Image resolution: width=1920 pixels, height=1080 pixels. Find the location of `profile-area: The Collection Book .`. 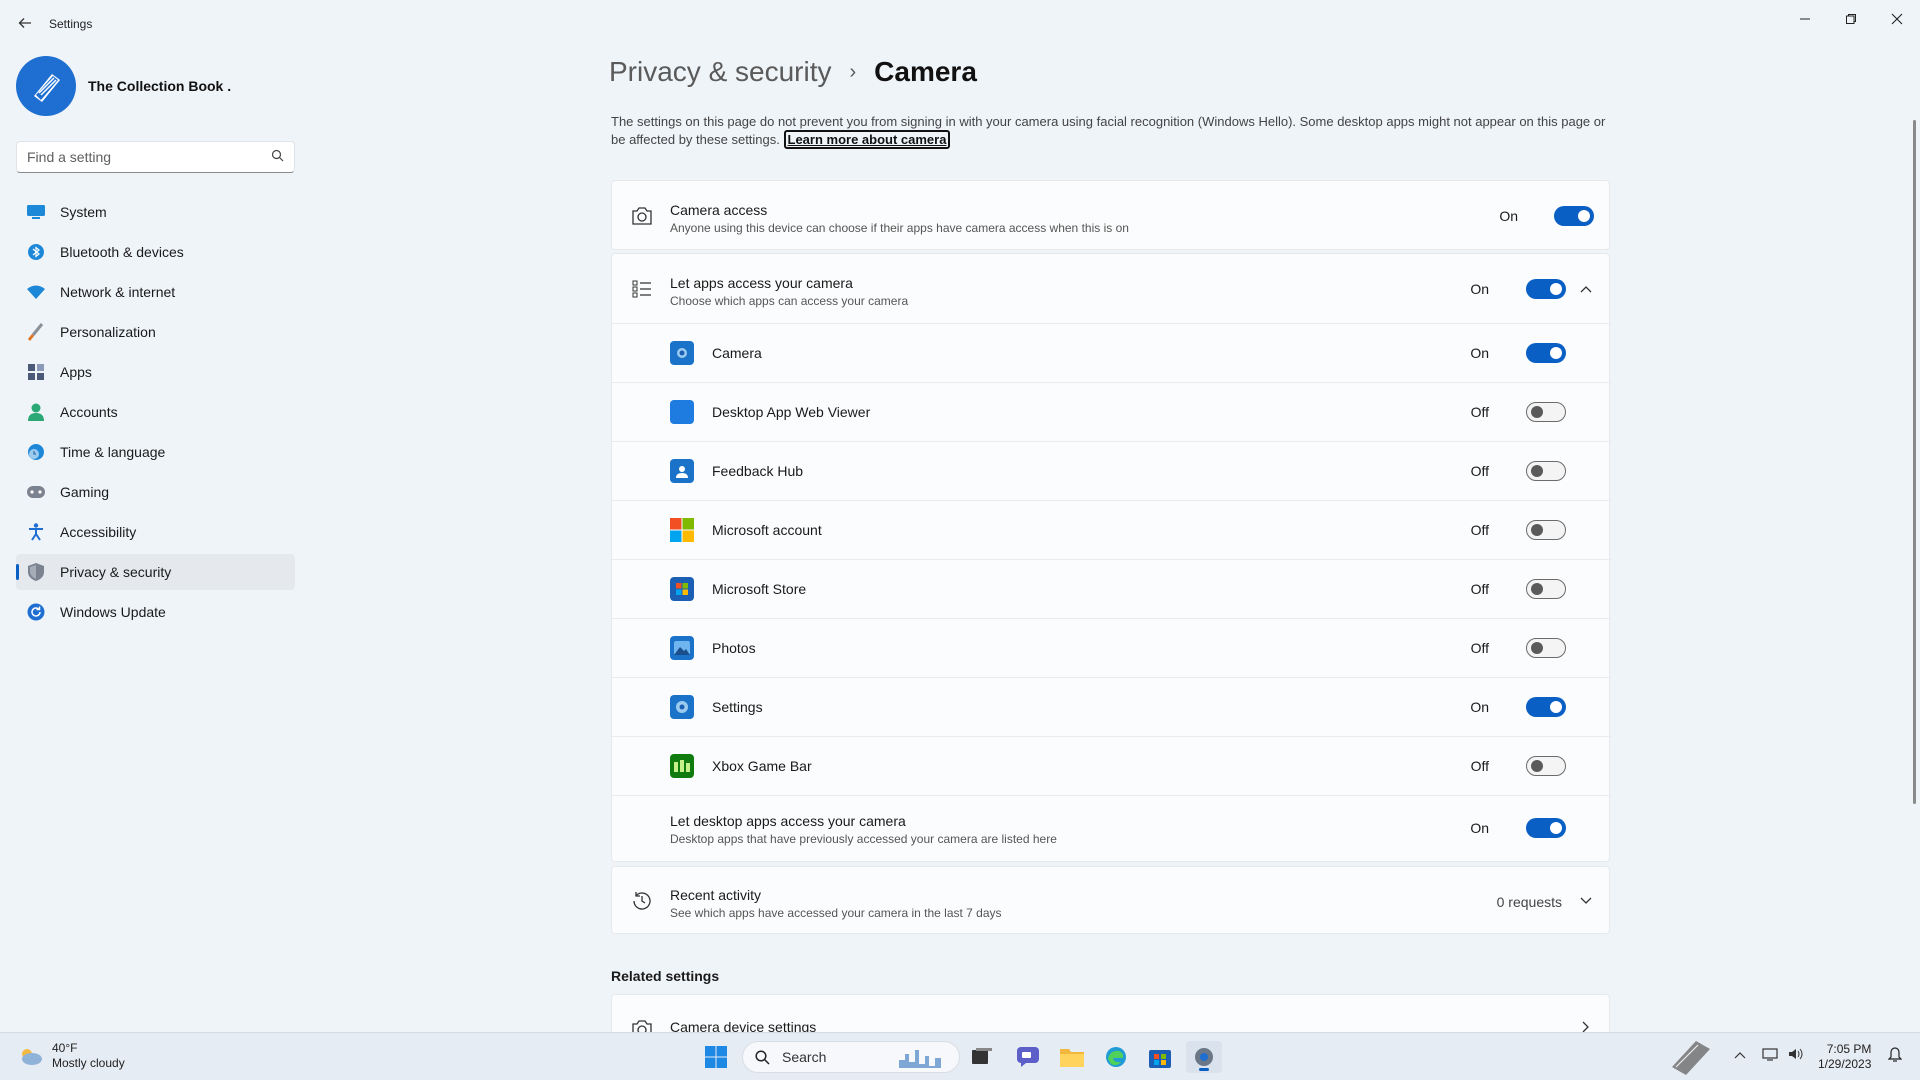

profile-area: The Collection Book . is located at coordinates (123, 86).